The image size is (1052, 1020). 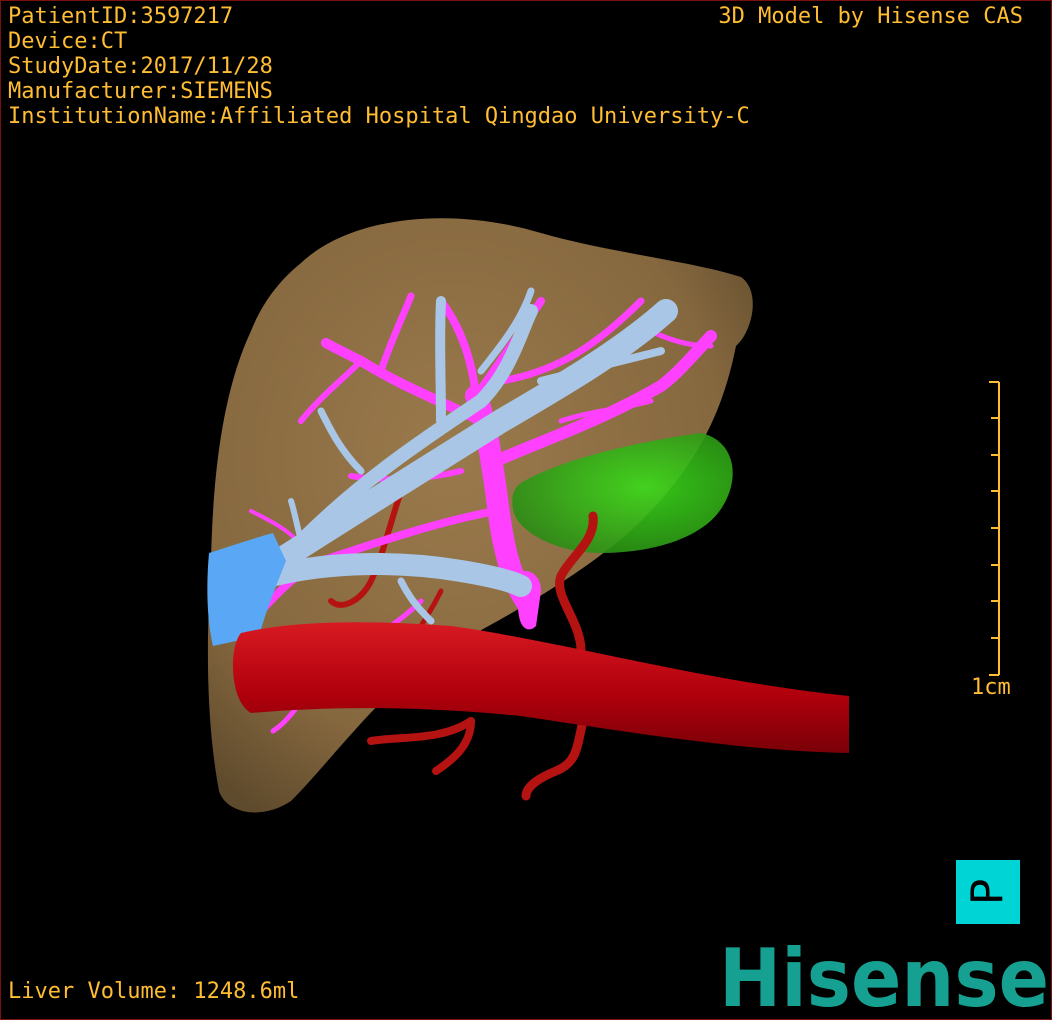 I want to click on hisense-logo-text: Hisense, so click(x=884, y=976).